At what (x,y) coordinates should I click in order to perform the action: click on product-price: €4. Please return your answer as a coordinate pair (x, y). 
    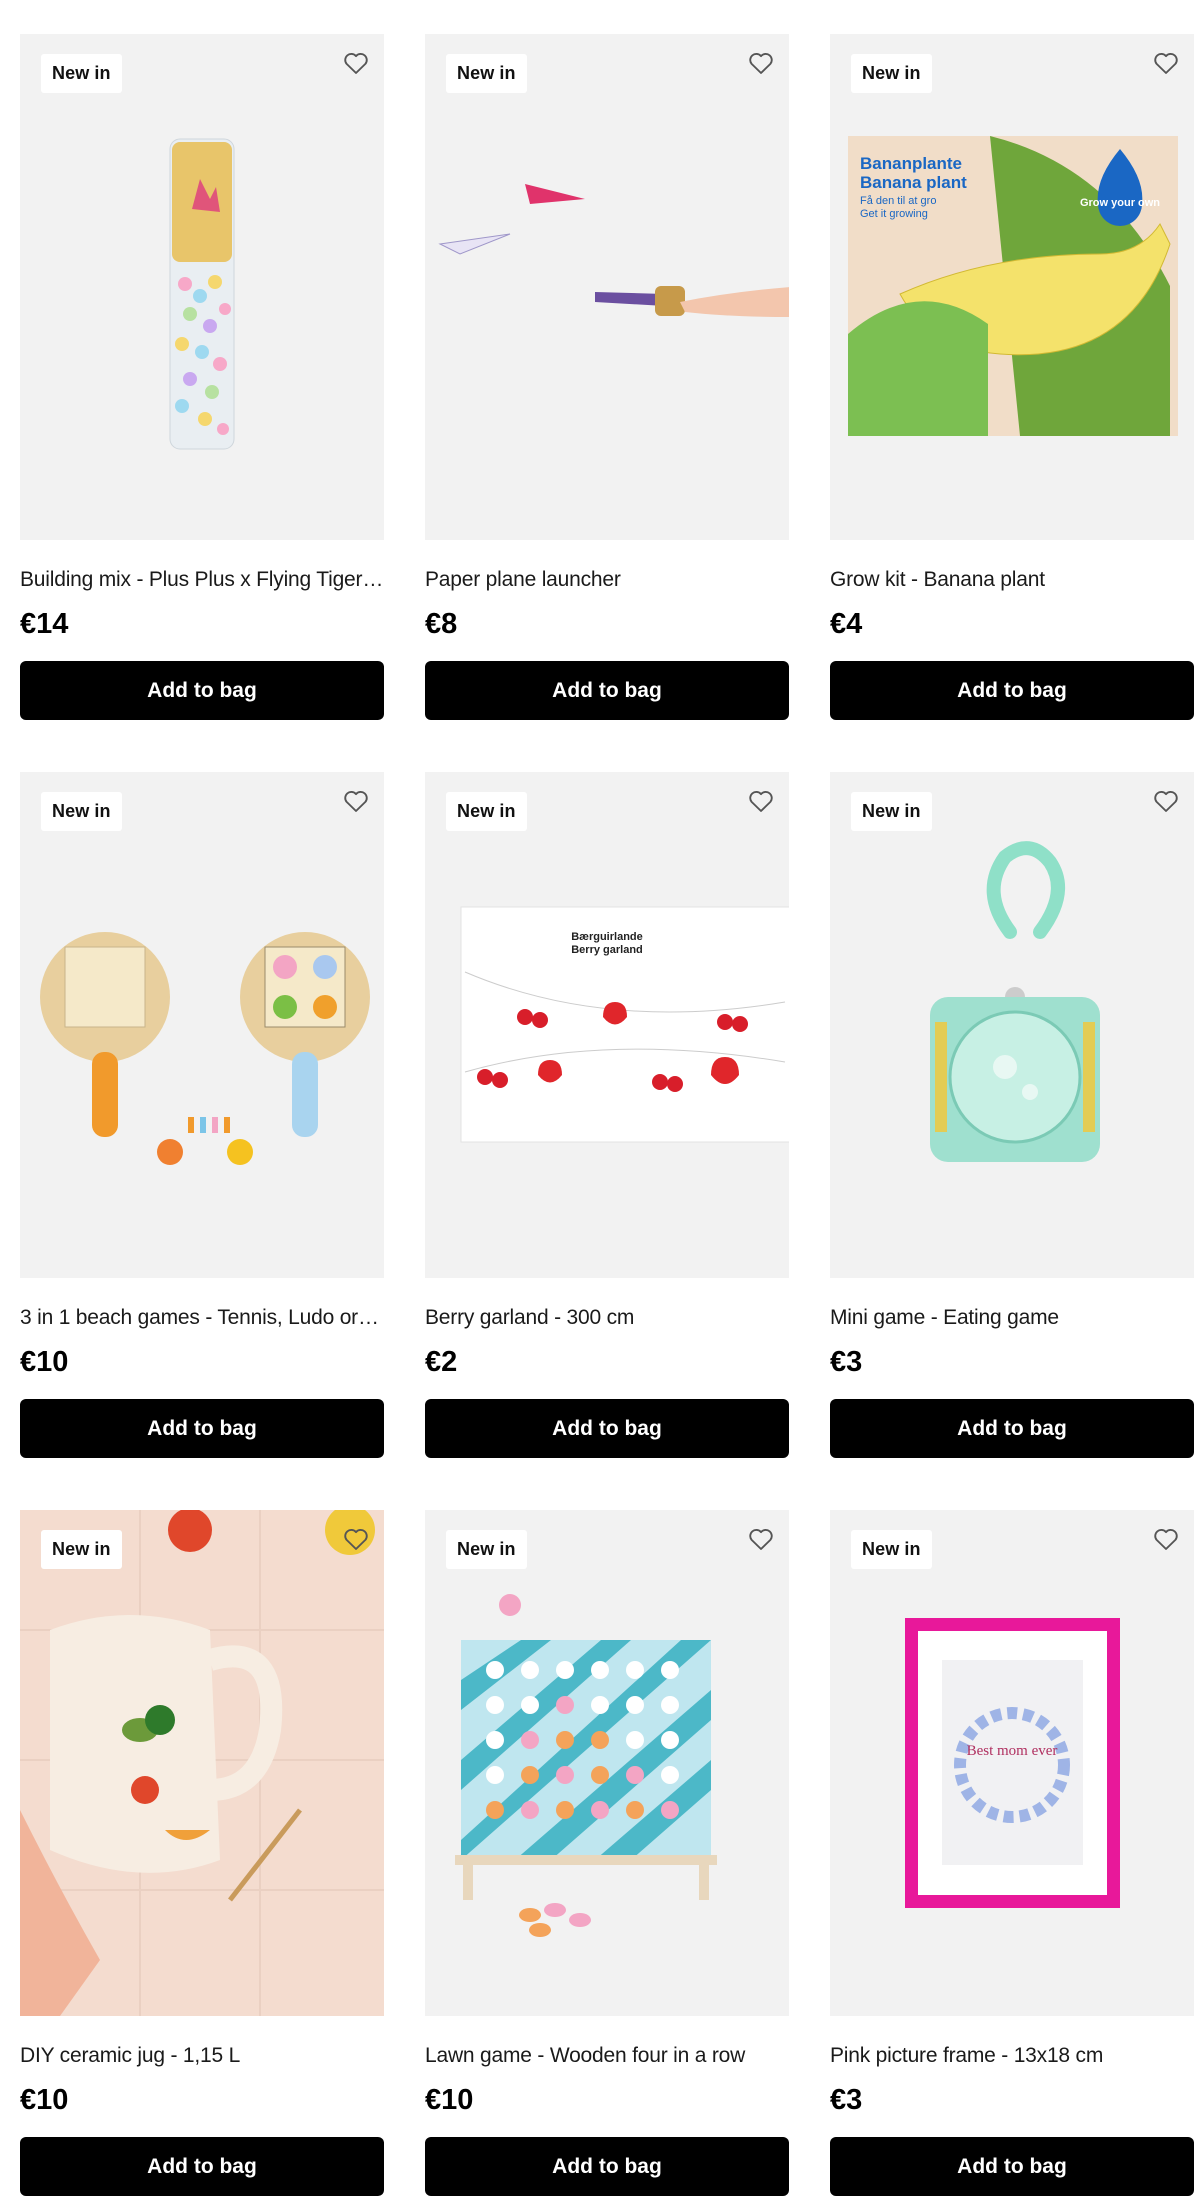
    Looking at the image, I should click on (846, 624).